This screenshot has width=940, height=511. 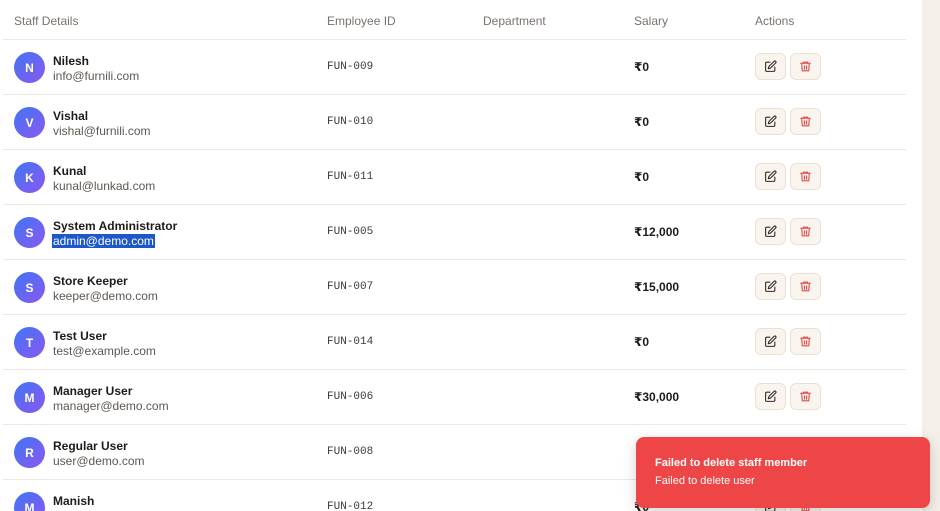 What do you see at coordinates (103, 241) in the screenshot?
I see `staff-email: admin@demo.com` at bounding box center [103, 241].